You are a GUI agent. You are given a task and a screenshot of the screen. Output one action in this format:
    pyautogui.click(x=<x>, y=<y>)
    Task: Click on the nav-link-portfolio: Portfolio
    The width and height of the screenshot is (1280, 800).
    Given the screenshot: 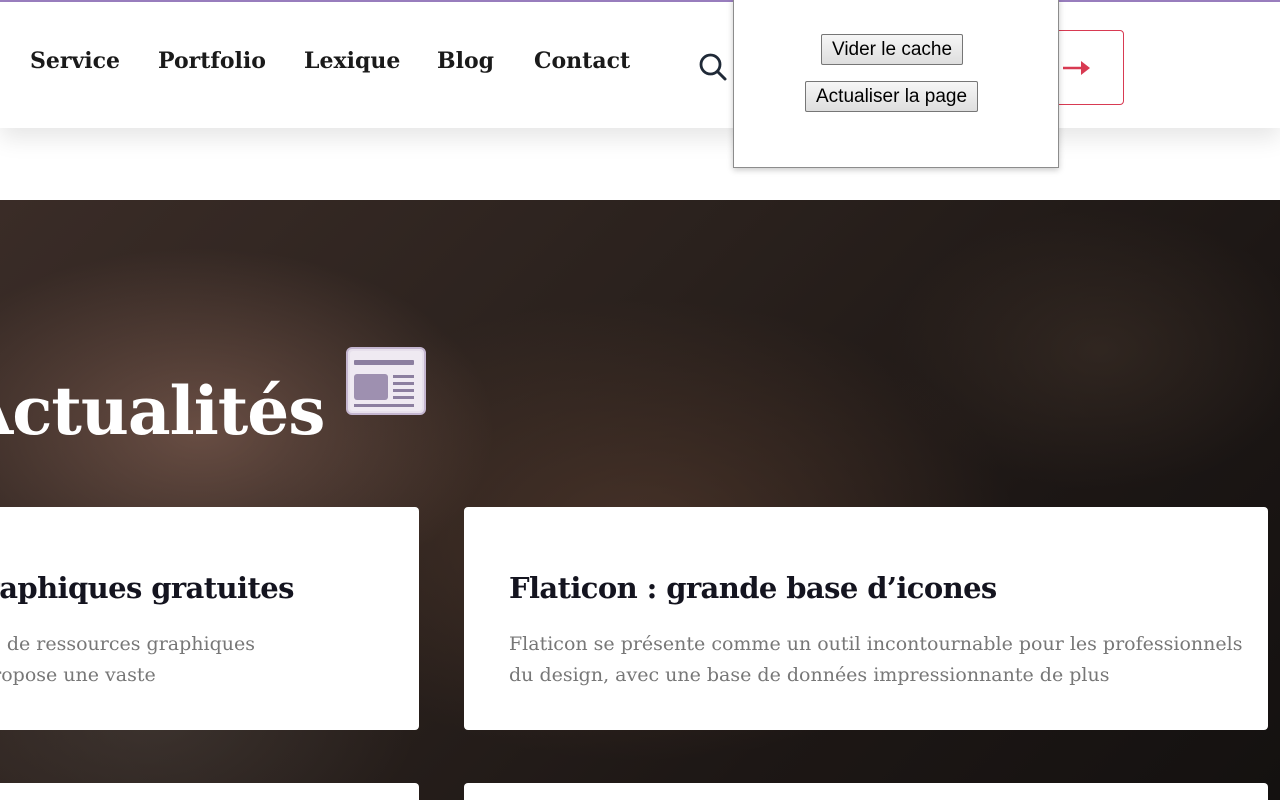 What is the action you would take?
    pyautogui.click(x=212, y=61)
    